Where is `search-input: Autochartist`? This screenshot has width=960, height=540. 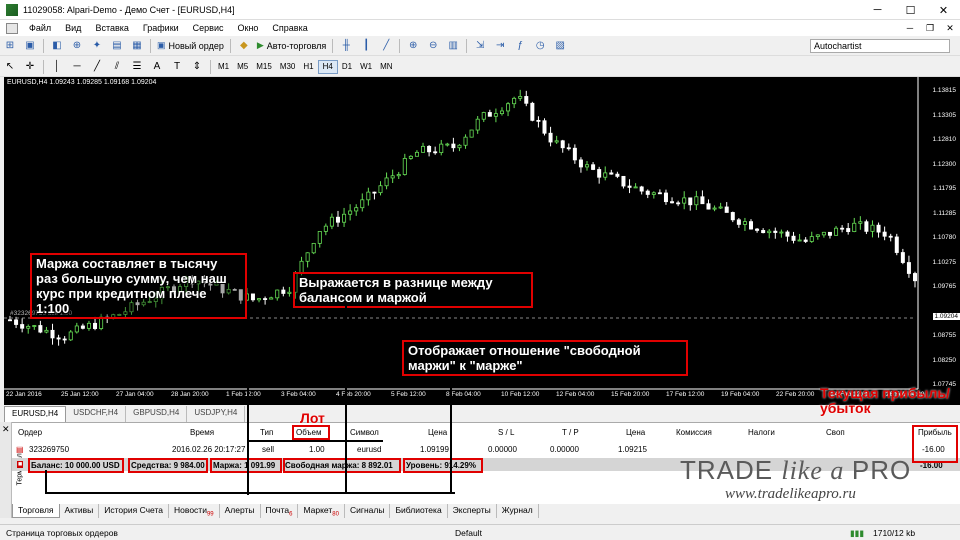 search-input: Autochartist is located at coordinates (880, 46).